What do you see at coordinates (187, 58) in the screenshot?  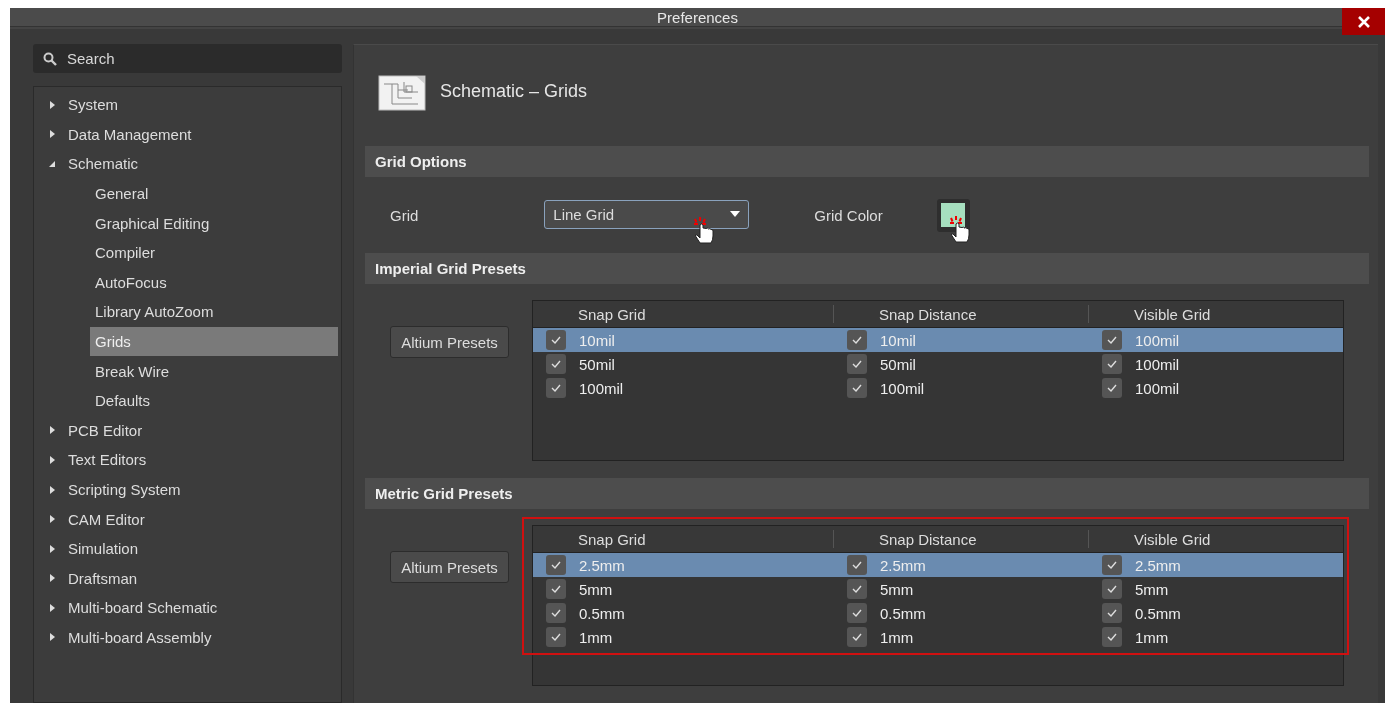 I see `search-field: Search` at bounding box center [187, 58].